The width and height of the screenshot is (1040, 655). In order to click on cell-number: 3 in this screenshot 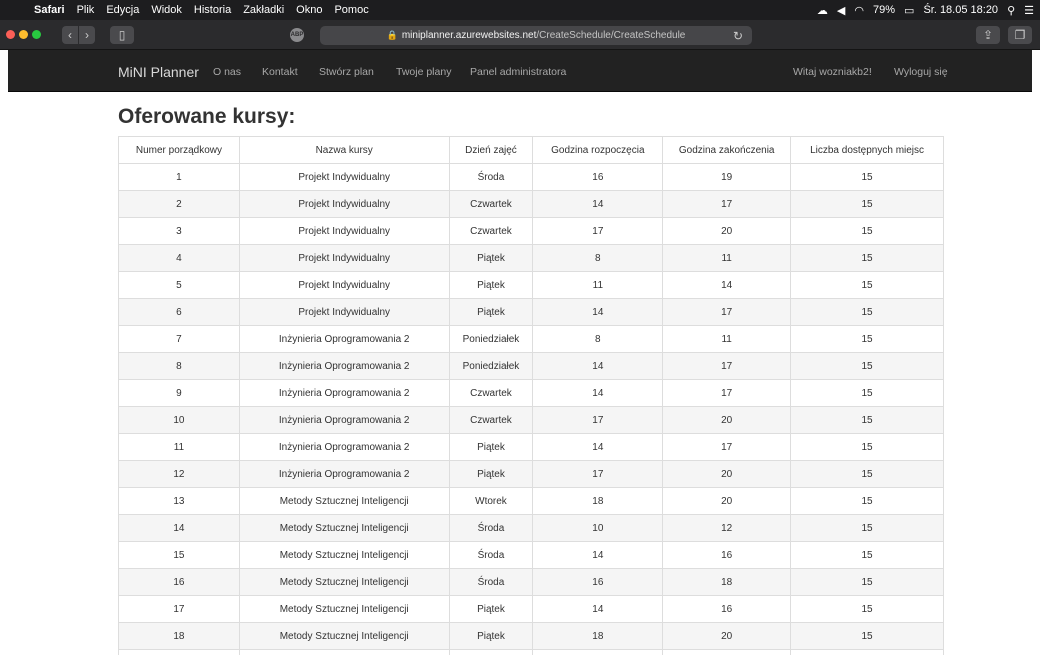, I will do `click(179, 231)`.